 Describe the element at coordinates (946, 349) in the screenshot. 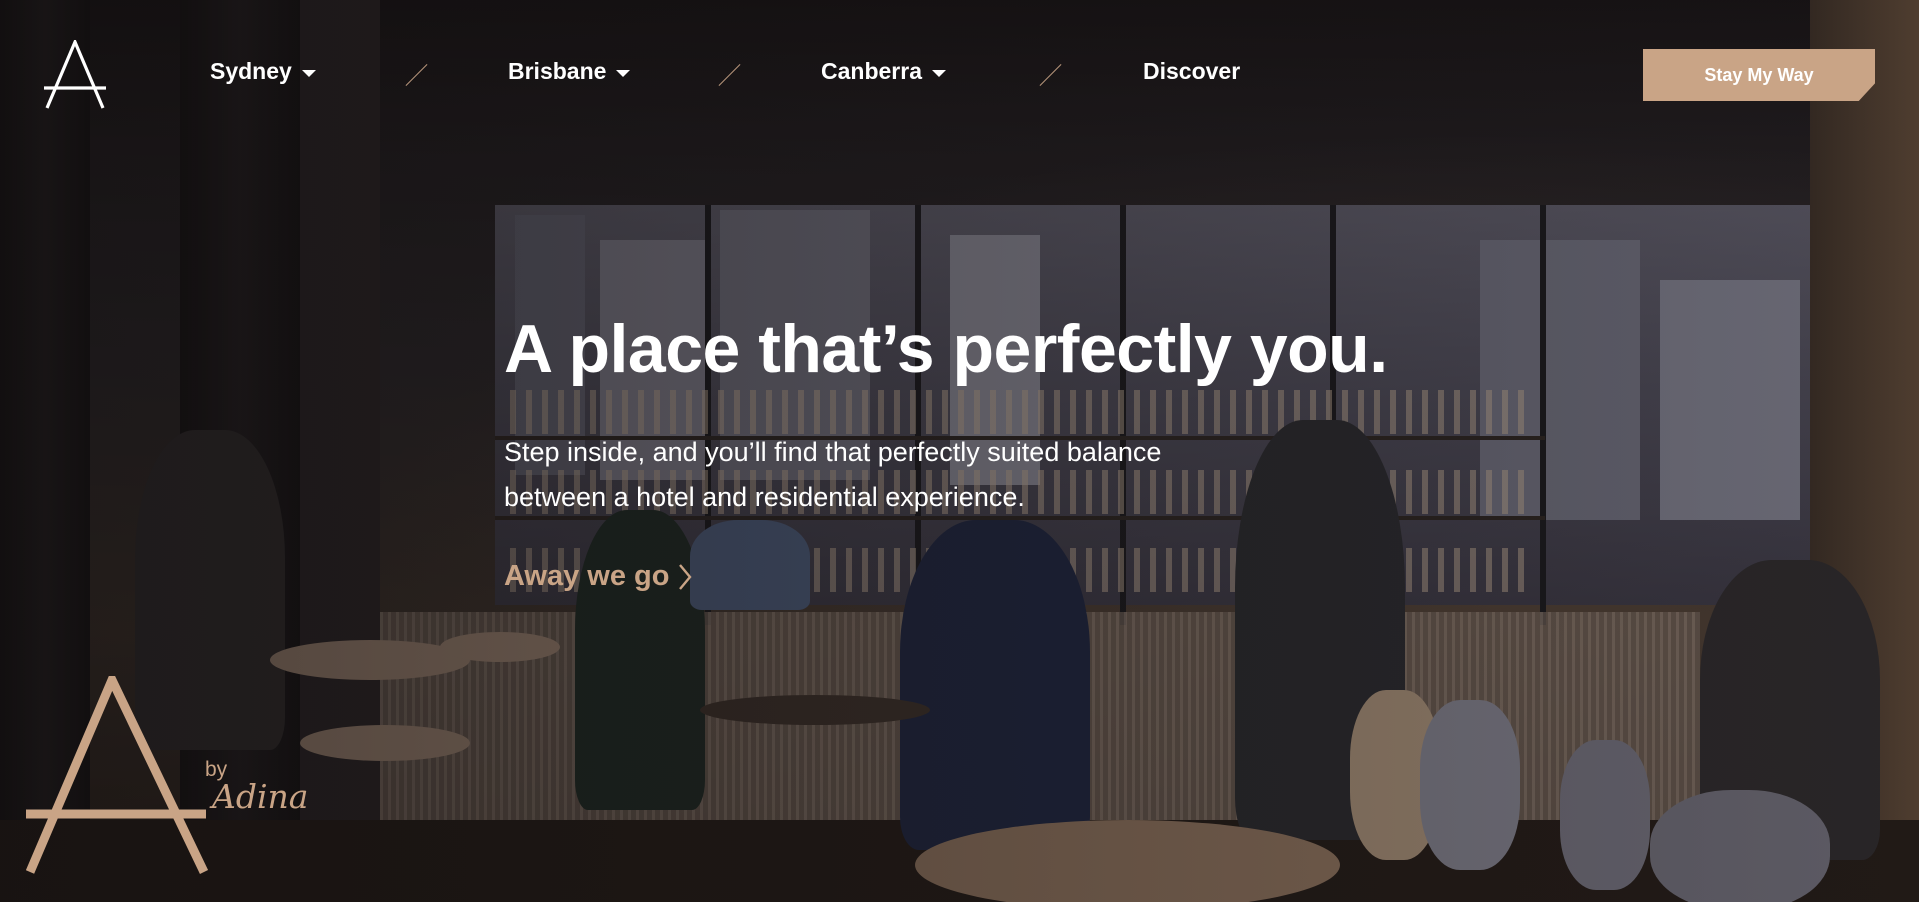

I see `hero-headline: A place that’s perfectly you.` at that location.